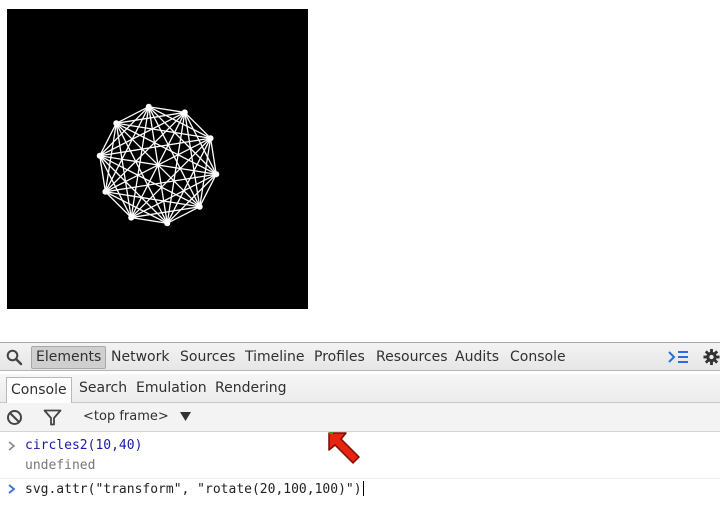  What do you see at coordinates (126, 417) in the screenshot?
I see `frame-selector: <top frame>` at bounding box center [126, 417].